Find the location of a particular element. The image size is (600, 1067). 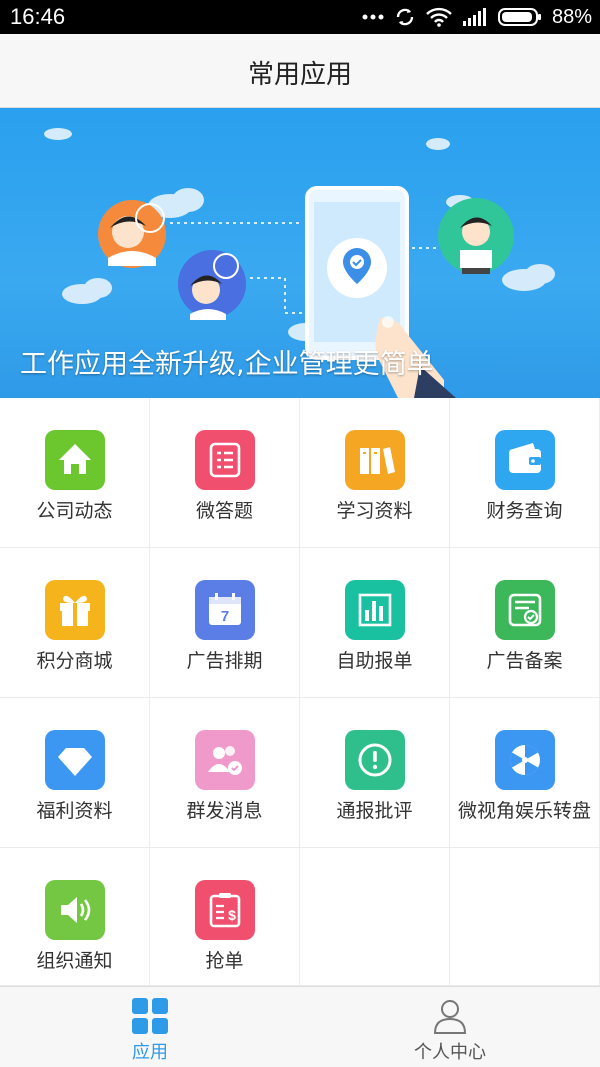

bottom-tab-bar: 应用 个人中心 is located at coordinates (300, 1026).